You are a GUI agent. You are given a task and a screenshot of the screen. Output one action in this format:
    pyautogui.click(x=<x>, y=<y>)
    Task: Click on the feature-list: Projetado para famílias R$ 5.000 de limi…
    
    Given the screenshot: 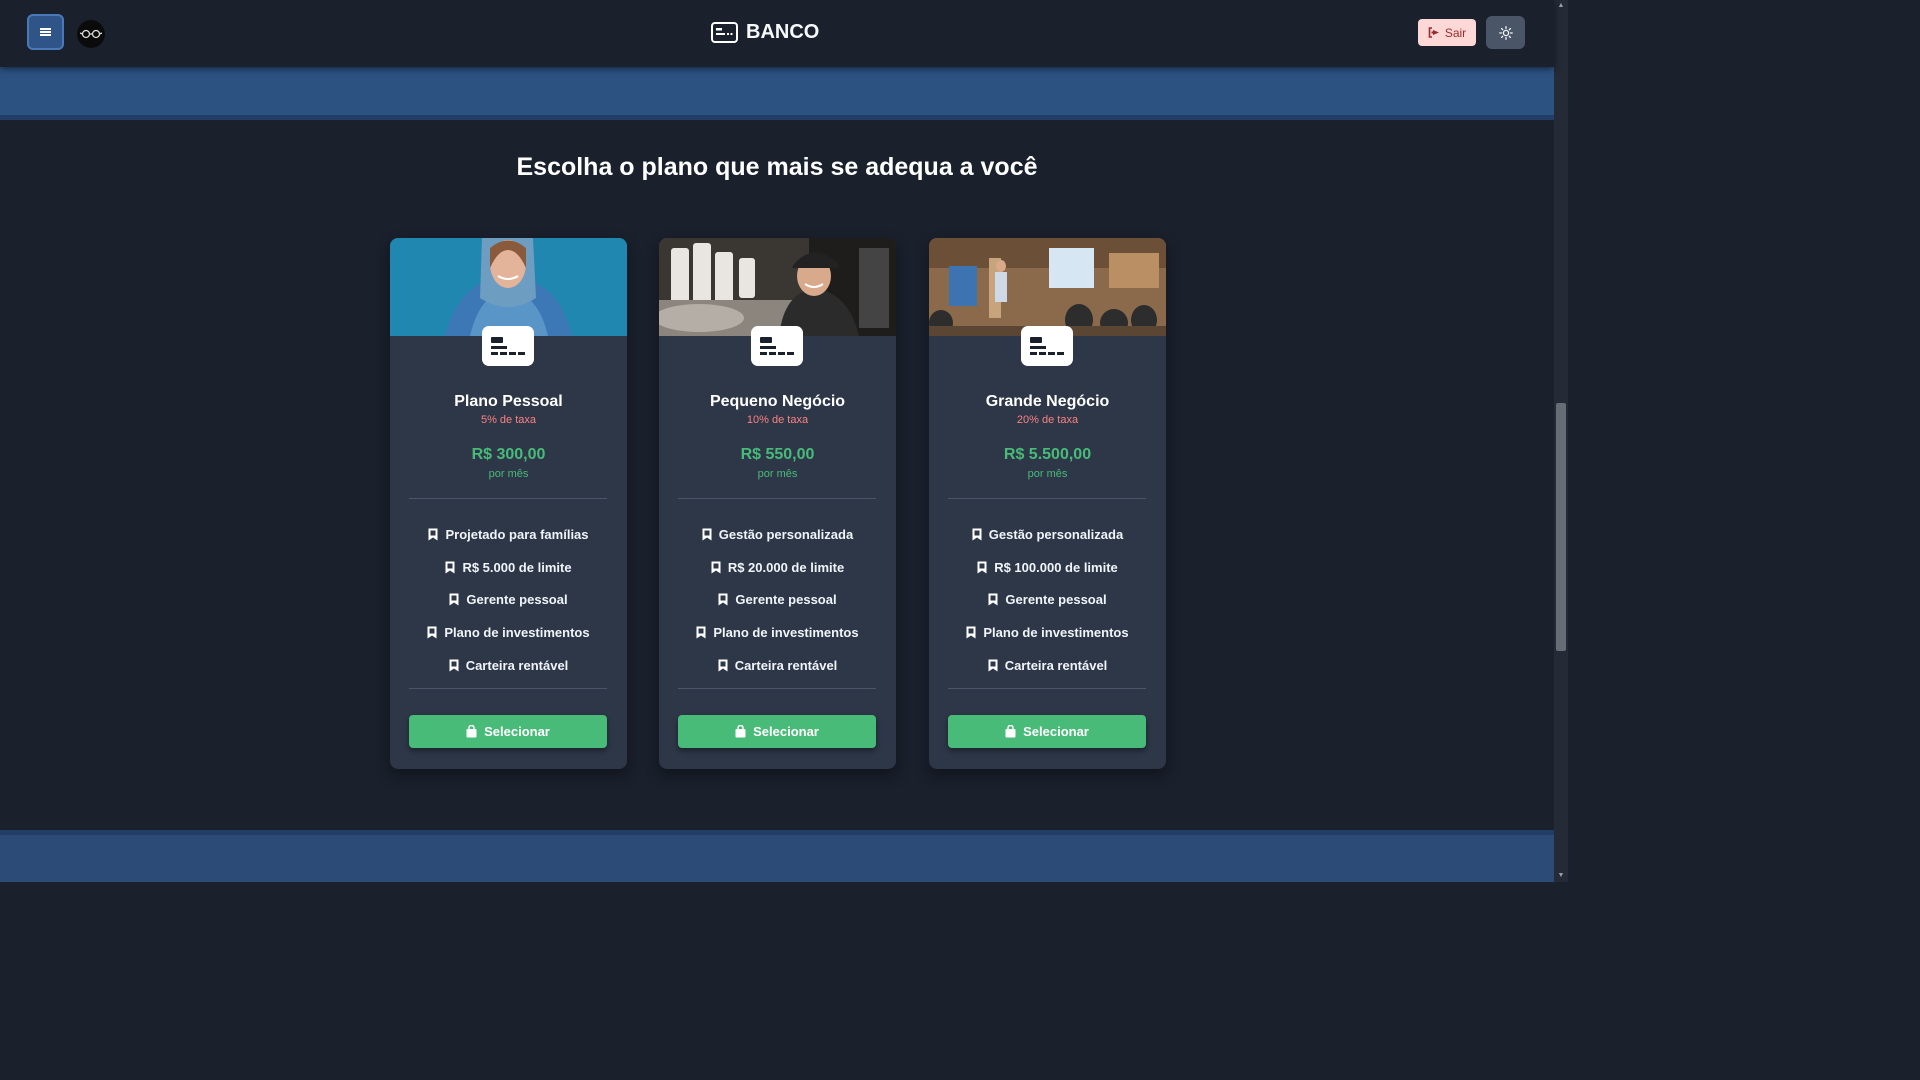 What is the action you would take?
    pyautogui.click(x=508, y=599)
    